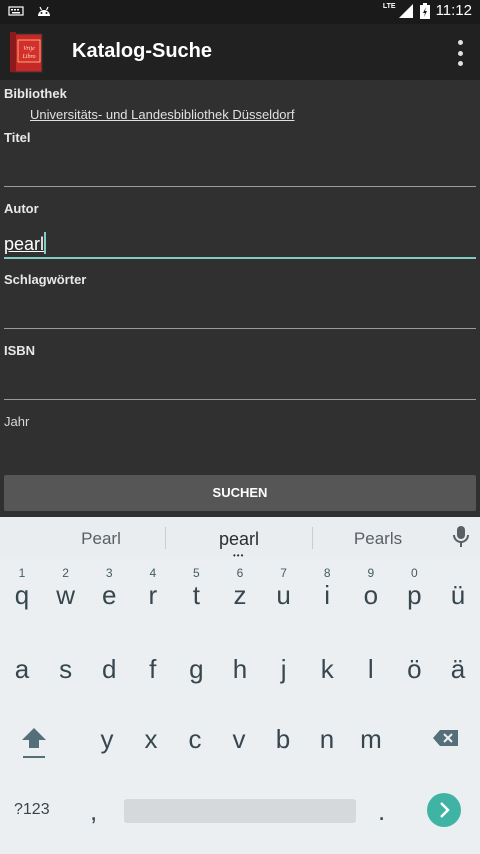 Image resolution: width=480 pixels, height=854 pixels. Describe the element at coordinates (378, 539) in the screenshot. I see `suggestion-3: Pearls` at that location.